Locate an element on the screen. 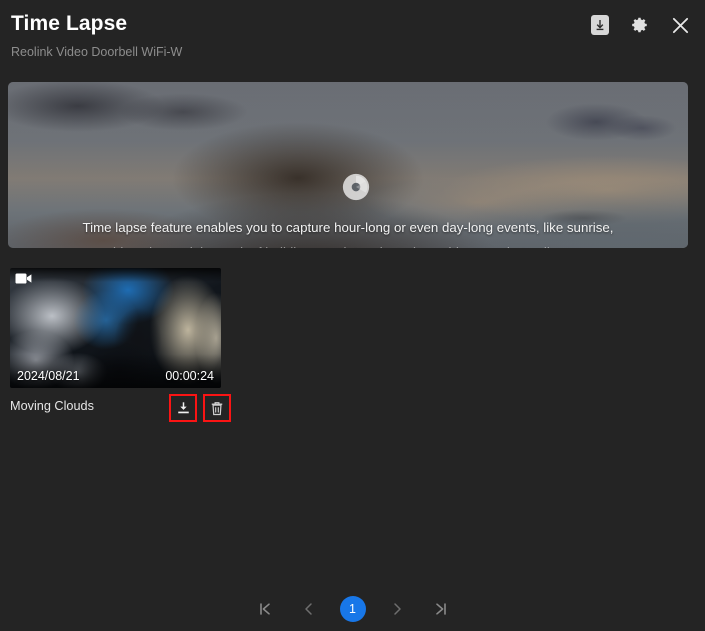 This screenshot has width=705, height=631. card-download-button is located at coordinates (183, 408).